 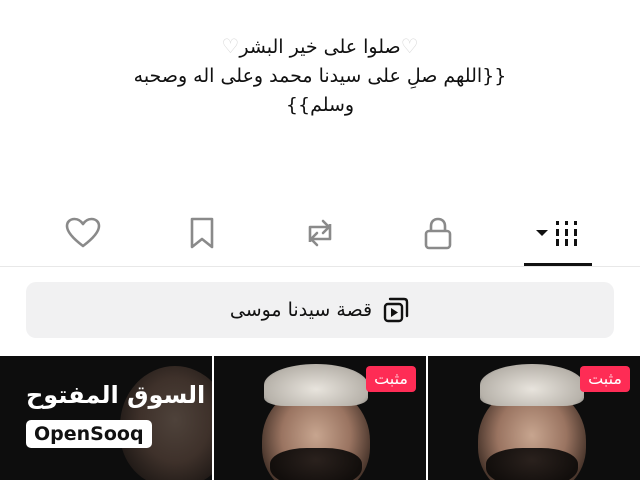 I want to click on watermark-arabic: السوق المفتوح, so click(x=116, y=395).